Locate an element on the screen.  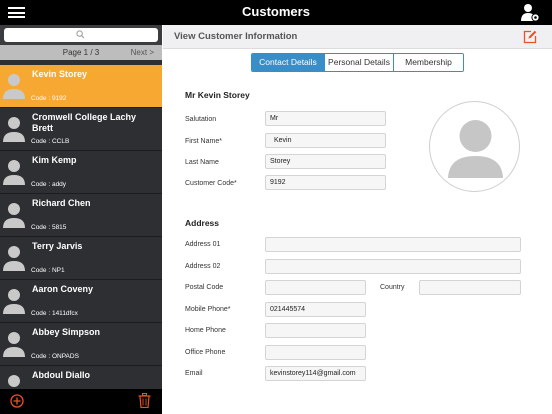
customer-code-field: 9192 is located at coordinates (325, 182).